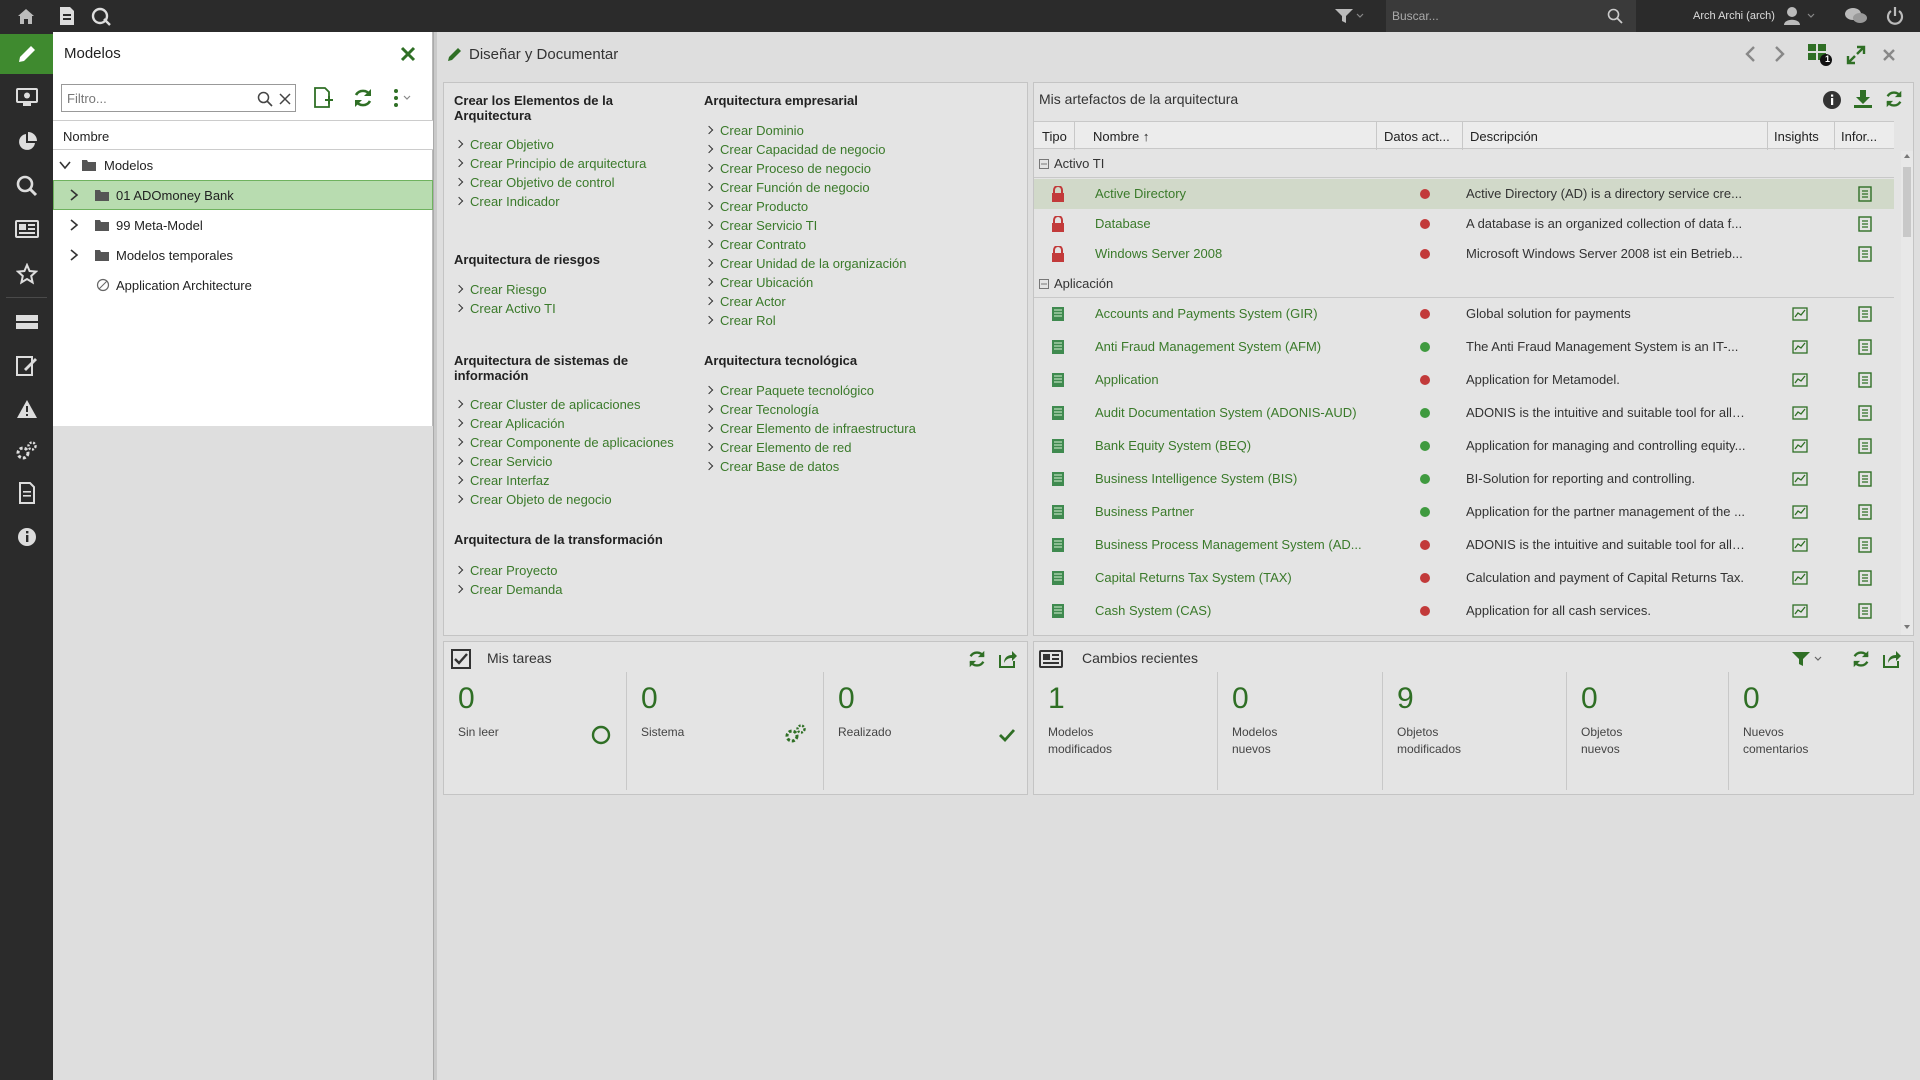 Image resolution: width=1920 pixels, height=1080 pixels. Describe the element at coordinates (512, 145) in the screenshot. I see `link-crear-objetivo: Crear Objetivo` at that location.